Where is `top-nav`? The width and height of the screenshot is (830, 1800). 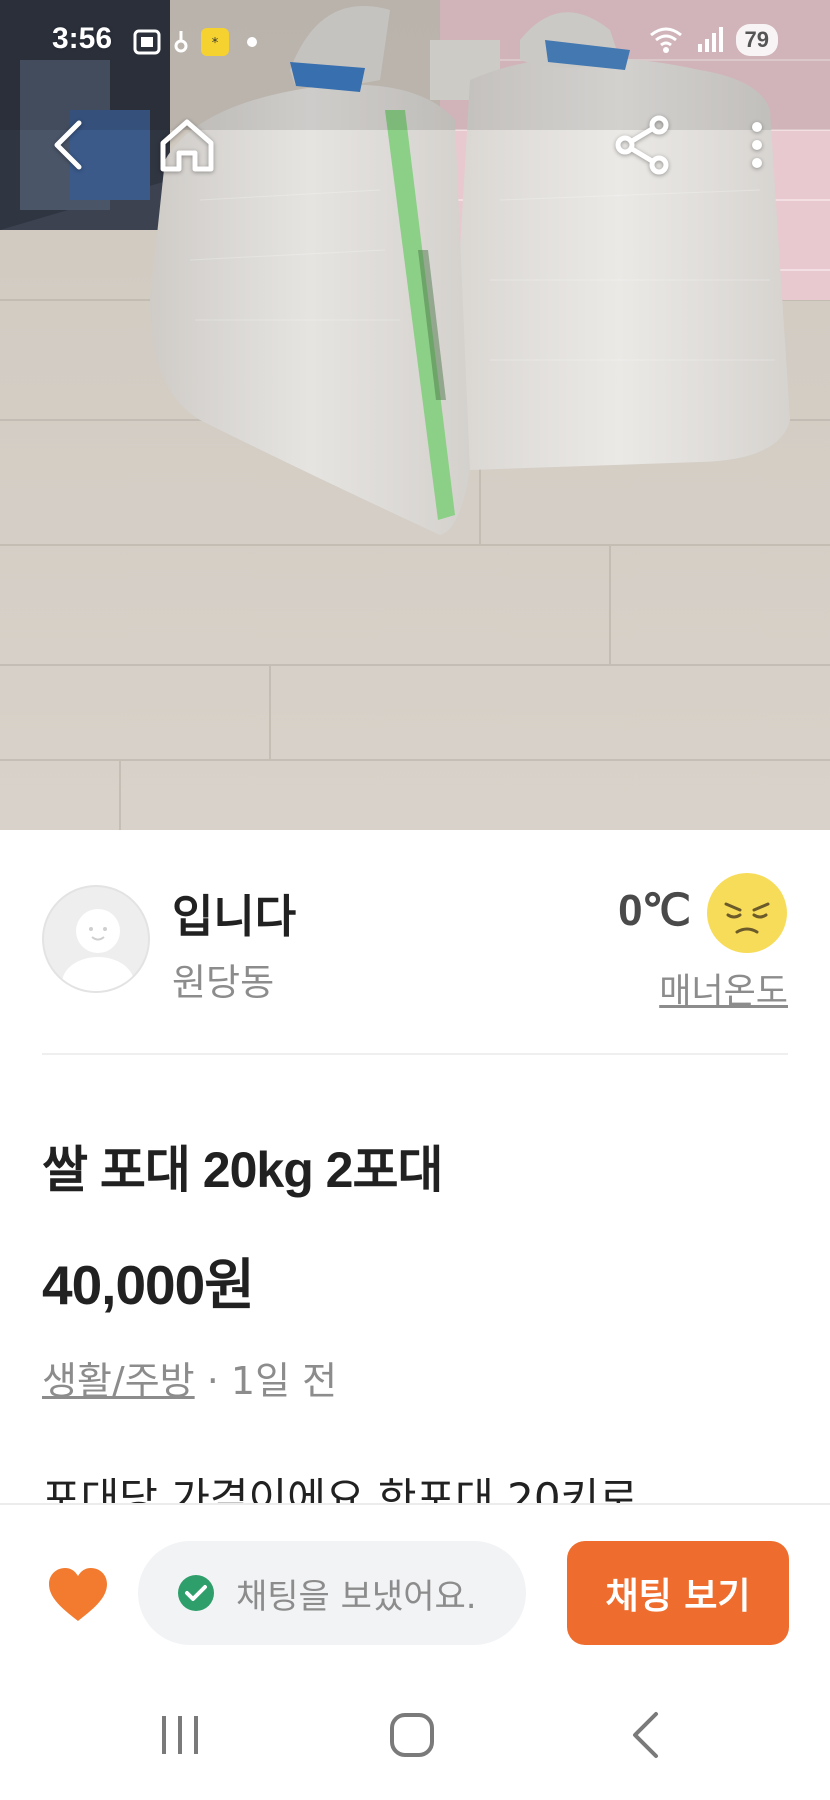 top-nav is located at coordinates (415, 145).